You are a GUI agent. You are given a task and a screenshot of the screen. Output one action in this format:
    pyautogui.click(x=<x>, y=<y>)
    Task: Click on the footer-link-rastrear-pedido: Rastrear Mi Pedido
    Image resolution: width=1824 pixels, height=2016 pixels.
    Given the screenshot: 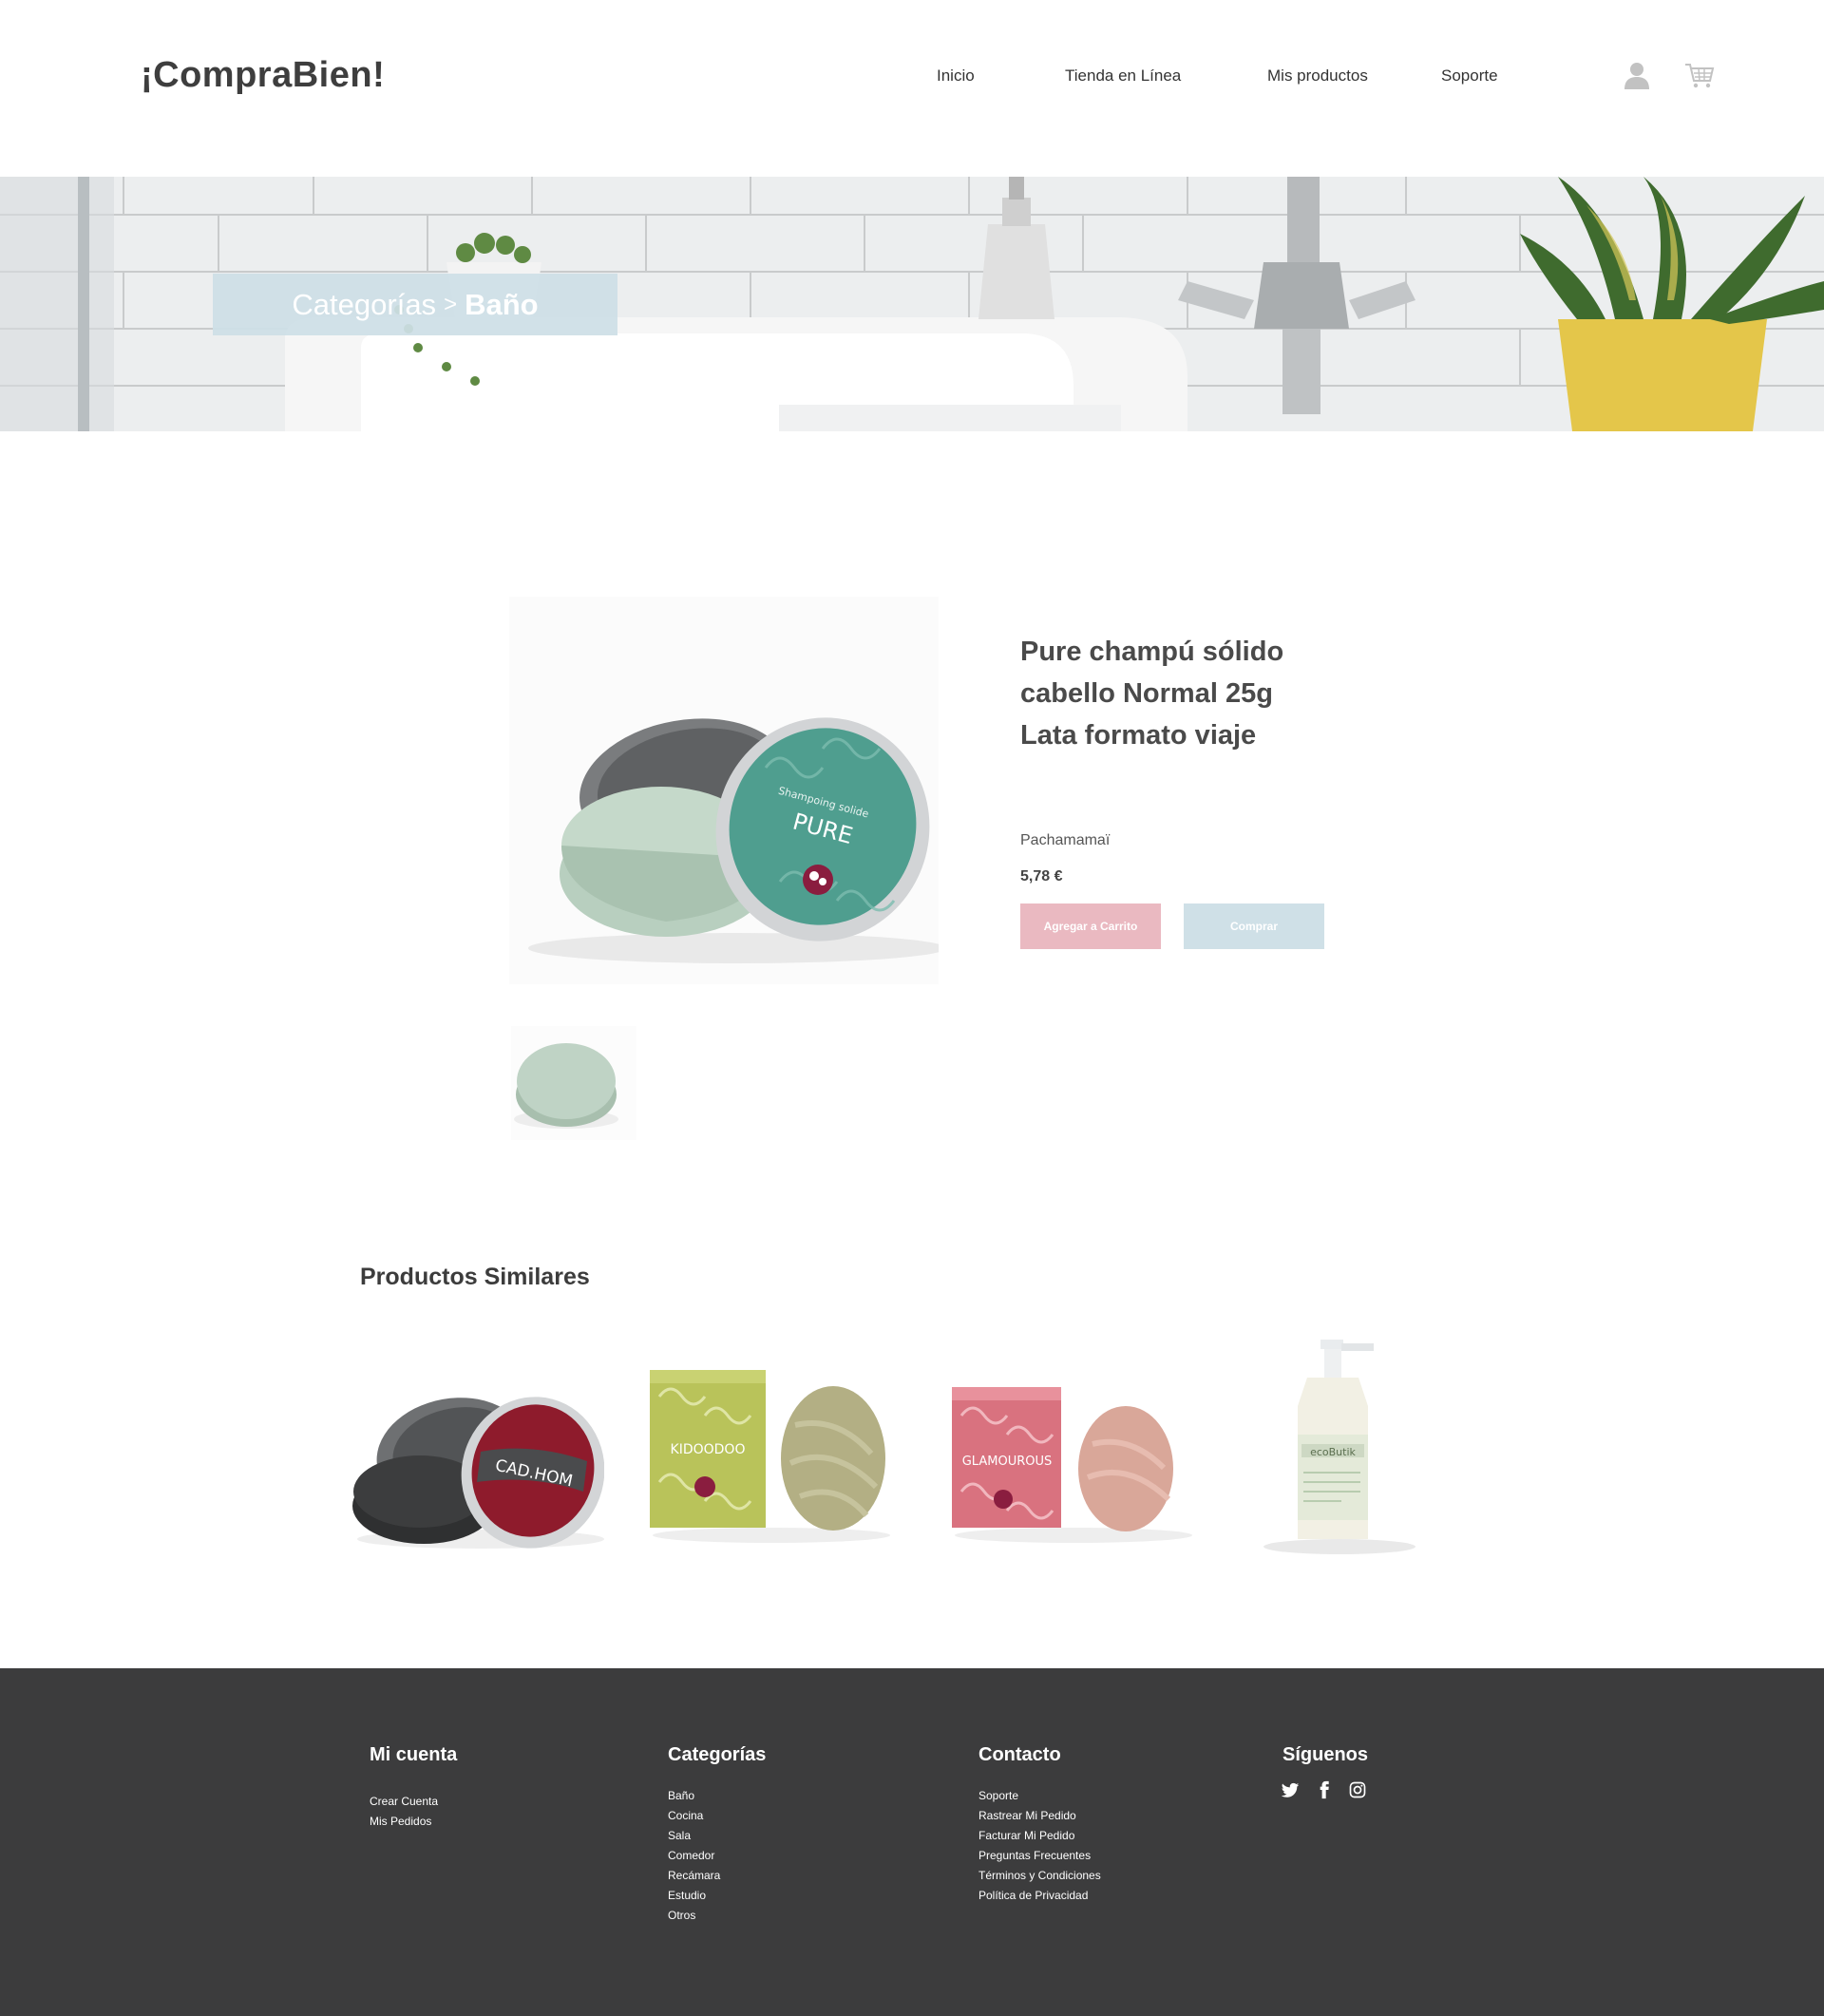 What is the action you would take?
    pyautogui.click(x=1039, y=1816)
    